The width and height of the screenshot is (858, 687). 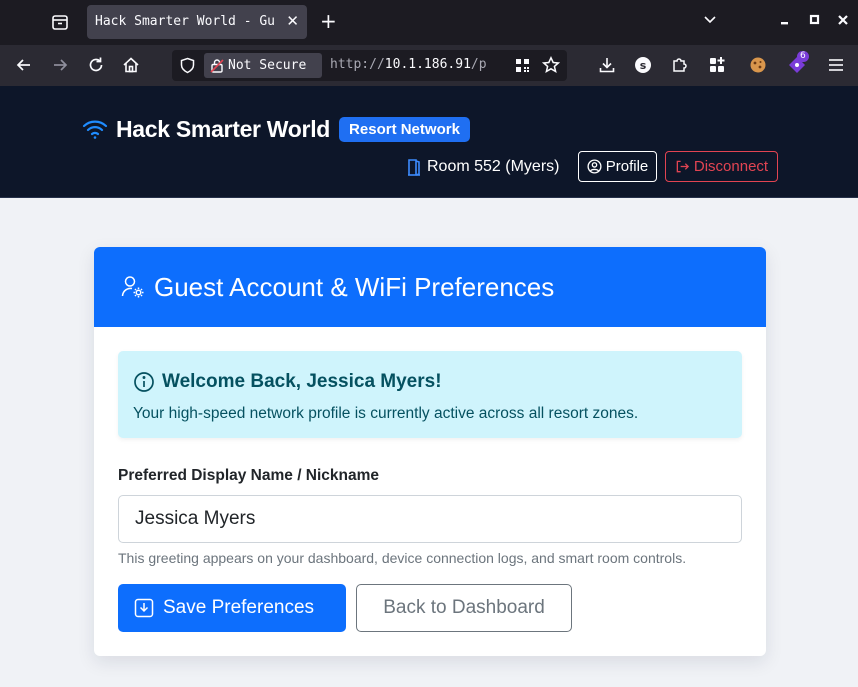 I want to click on browser-nav-bar: Not Secure http://10.1.186.91/p s 6, so click(x=429, y=65).